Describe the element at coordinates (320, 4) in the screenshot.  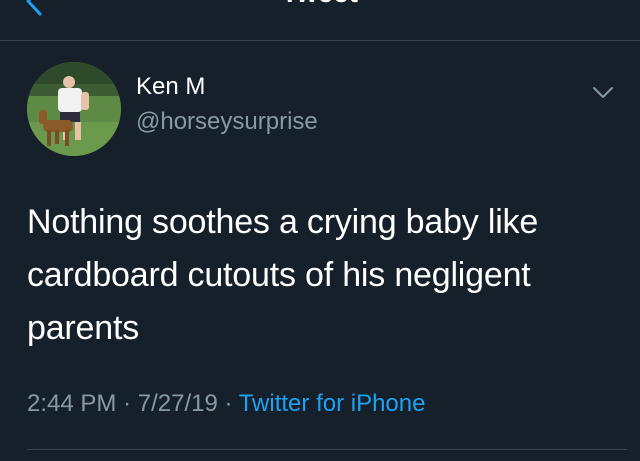
I see `page-title: Tweet` at that location.